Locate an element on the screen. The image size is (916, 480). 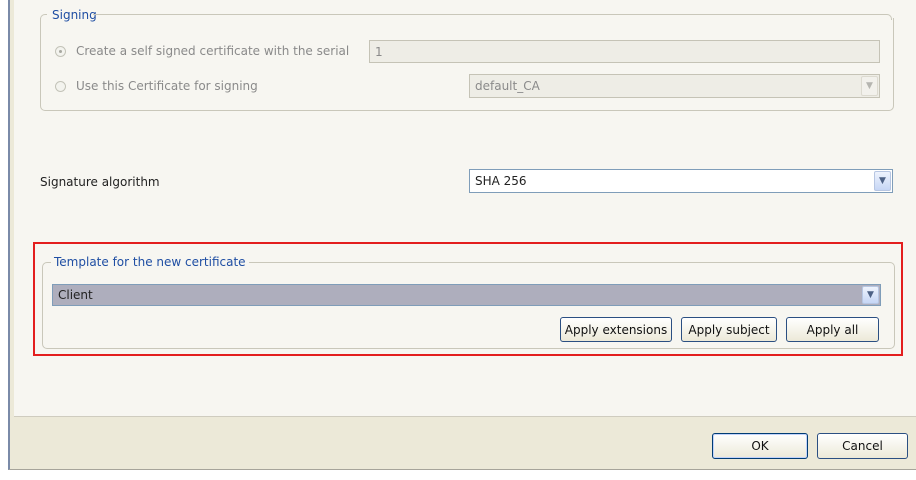
signature-algorithm-label: Signature algorithm is located at coordinates (100, 182).